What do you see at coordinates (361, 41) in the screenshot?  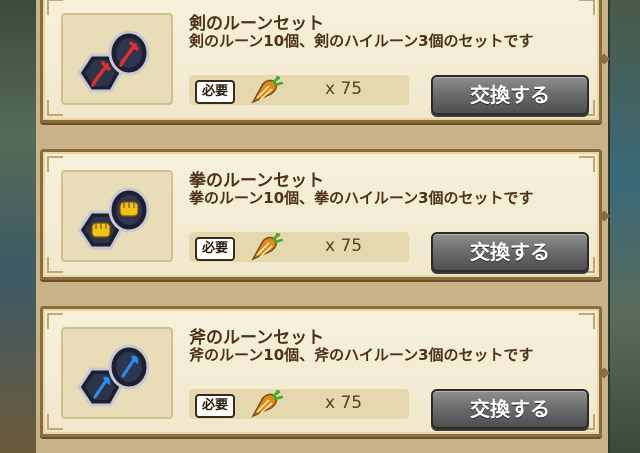 I see `item-description: 剣のルーン10個、剣のハイルーン3個のセットです` at bounding box center [361, 41].